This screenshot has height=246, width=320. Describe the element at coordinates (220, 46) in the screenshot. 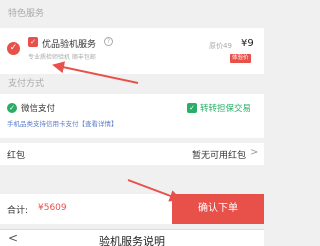

I see `service-original-price: 原价49` at that location.